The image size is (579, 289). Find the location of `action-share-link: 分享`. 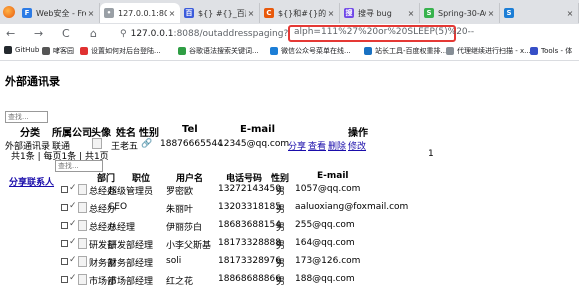

action-share-link: 分享 is located at coordinates (297, 145).